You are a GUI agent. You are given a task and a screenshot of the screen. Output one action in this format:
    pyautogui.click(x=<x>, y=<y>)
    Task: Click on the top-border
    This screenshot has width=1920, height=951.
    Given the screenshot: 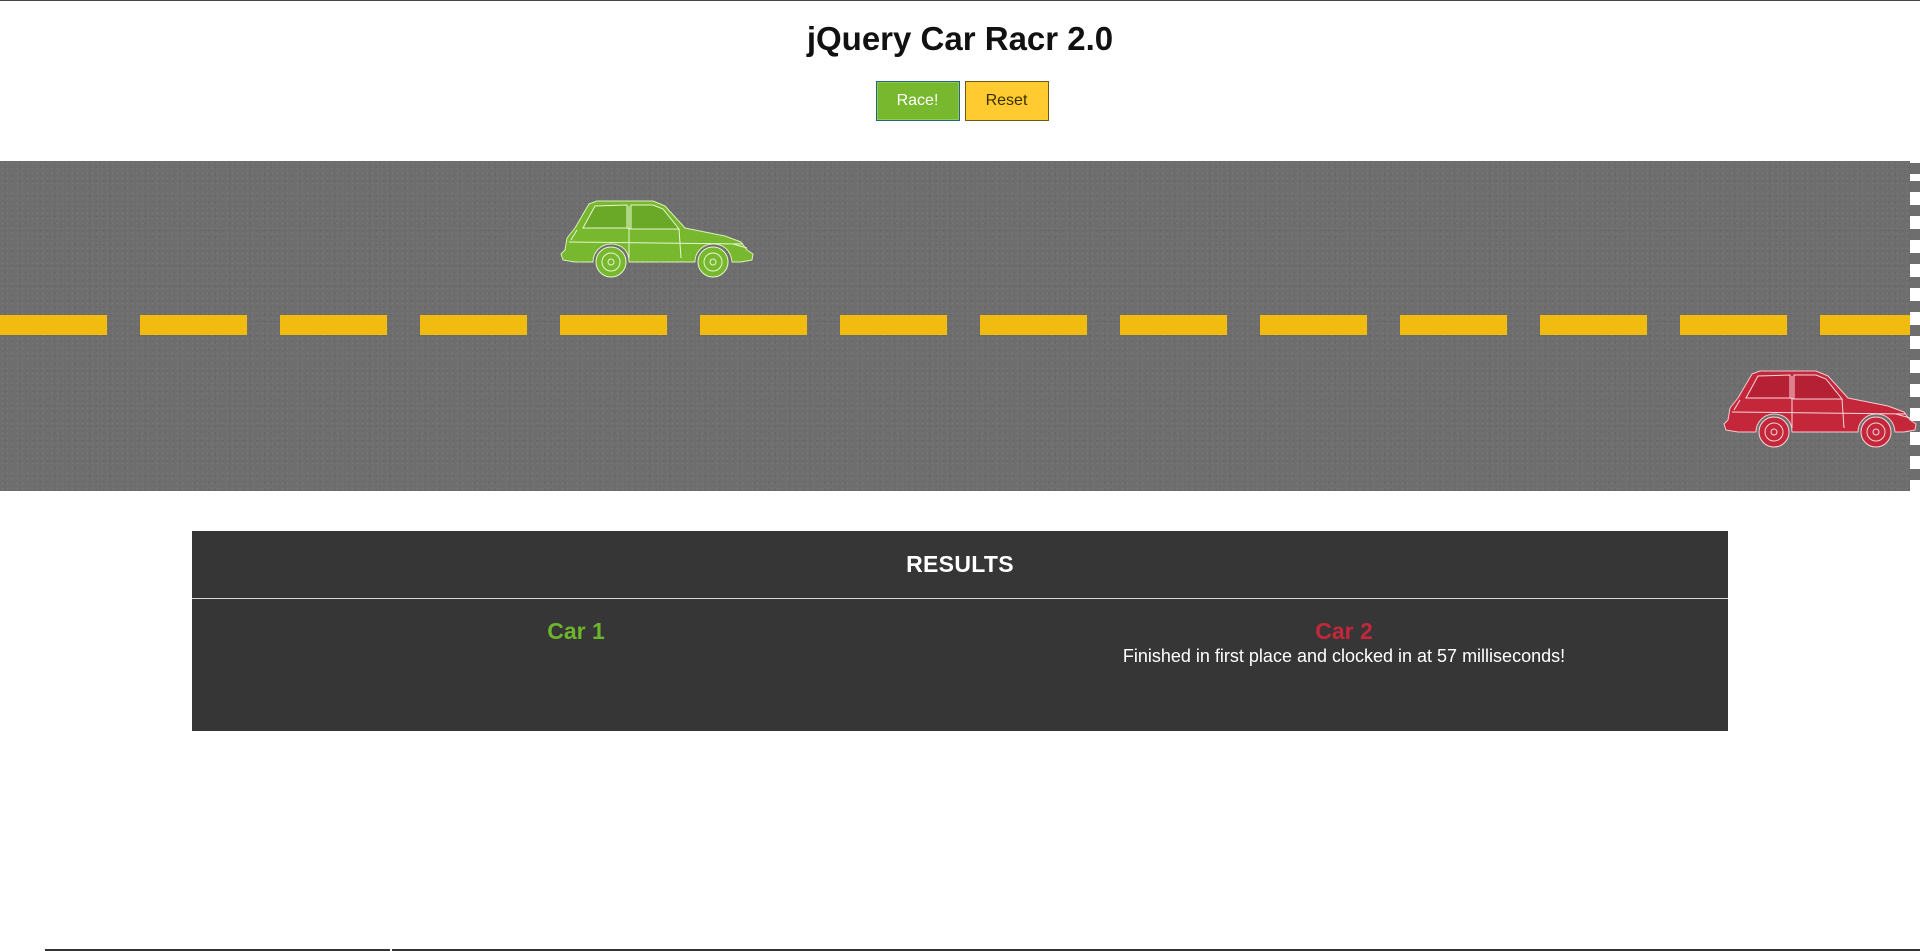 What is the action you would take?
    pyautogui.click(x=960, y=0)
    